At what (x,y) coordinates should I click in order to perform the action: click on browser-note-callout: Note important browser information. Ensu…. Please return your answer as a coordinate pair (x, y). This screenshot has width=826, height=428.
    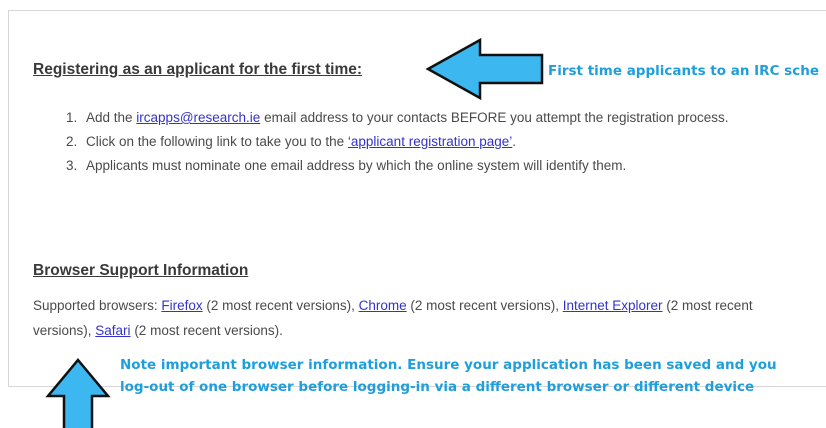
    Looking at the image, I should click on (448, 376).